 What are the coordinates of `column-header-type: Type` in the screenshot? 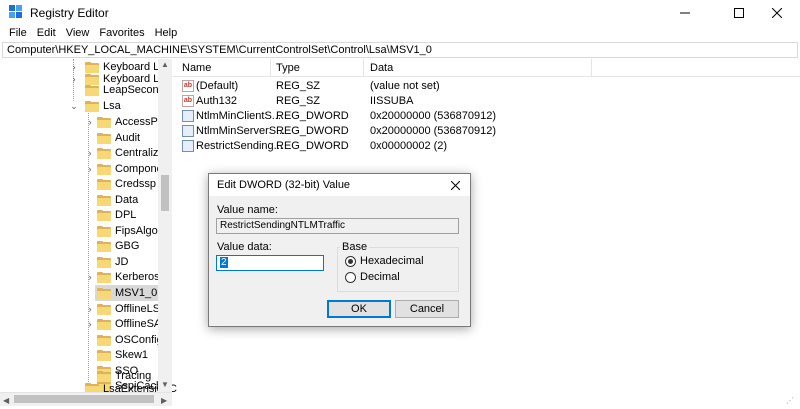 It's located at (288, 68).